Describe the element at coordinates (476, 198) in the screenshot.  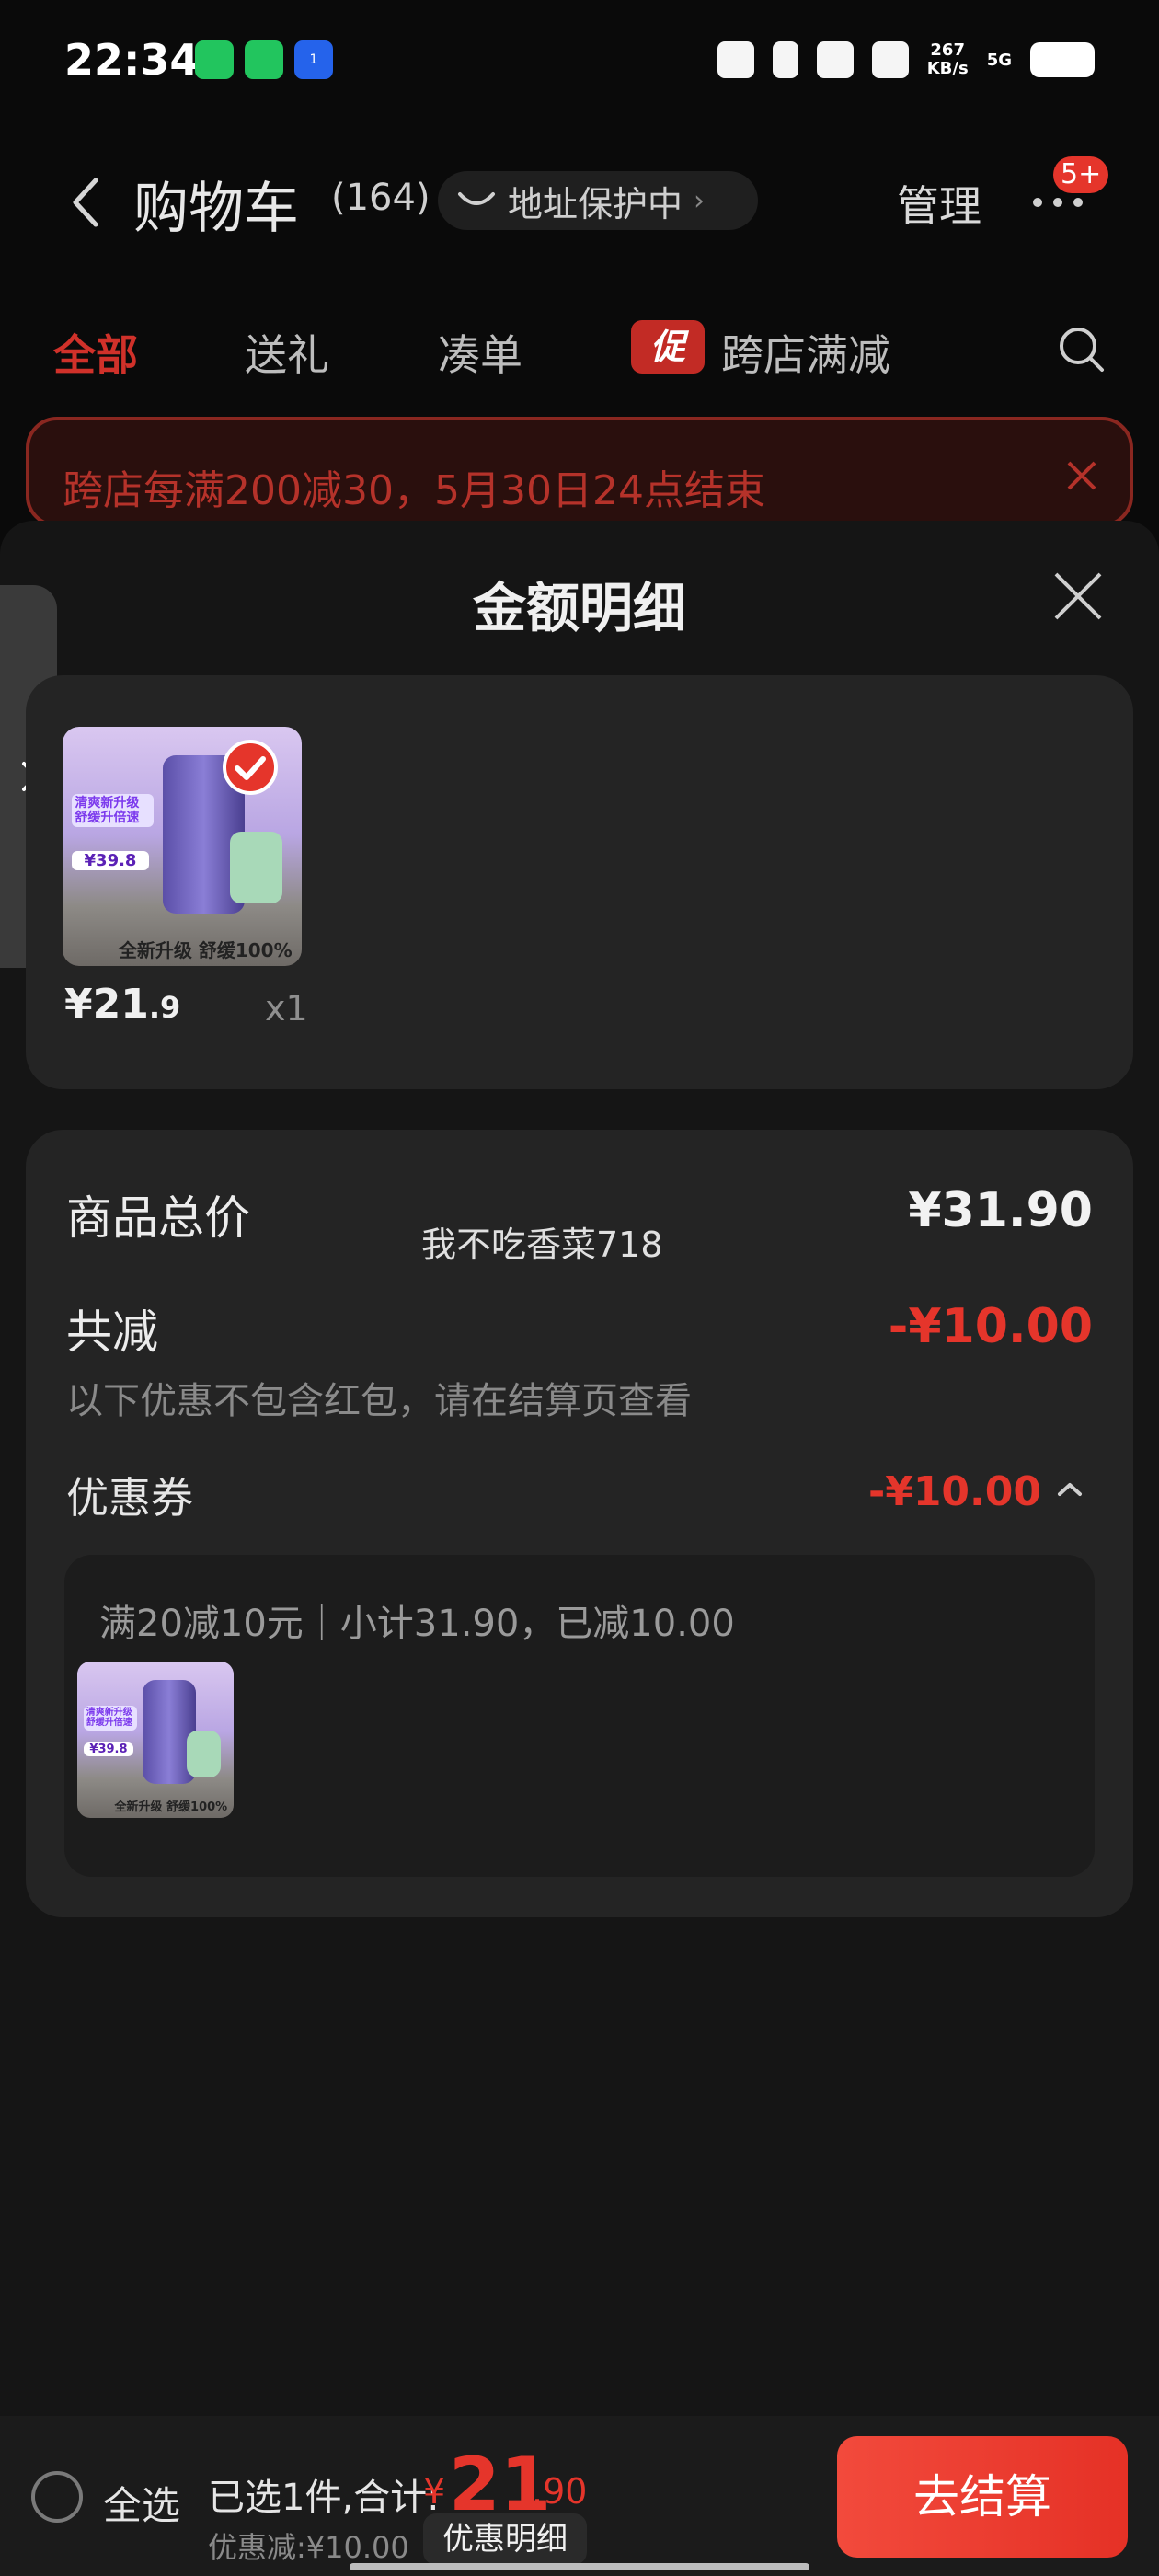
I see `truck-icon` at that location.